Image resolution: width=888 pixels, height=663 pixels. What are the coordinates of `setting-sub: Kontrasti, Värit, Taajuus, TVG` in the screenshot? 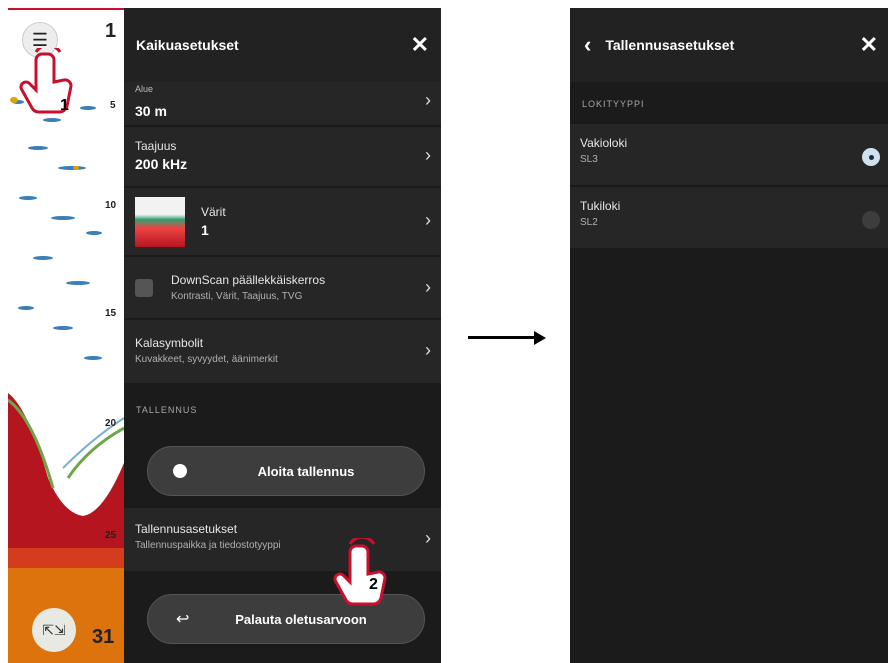 It's located at (237, 296).